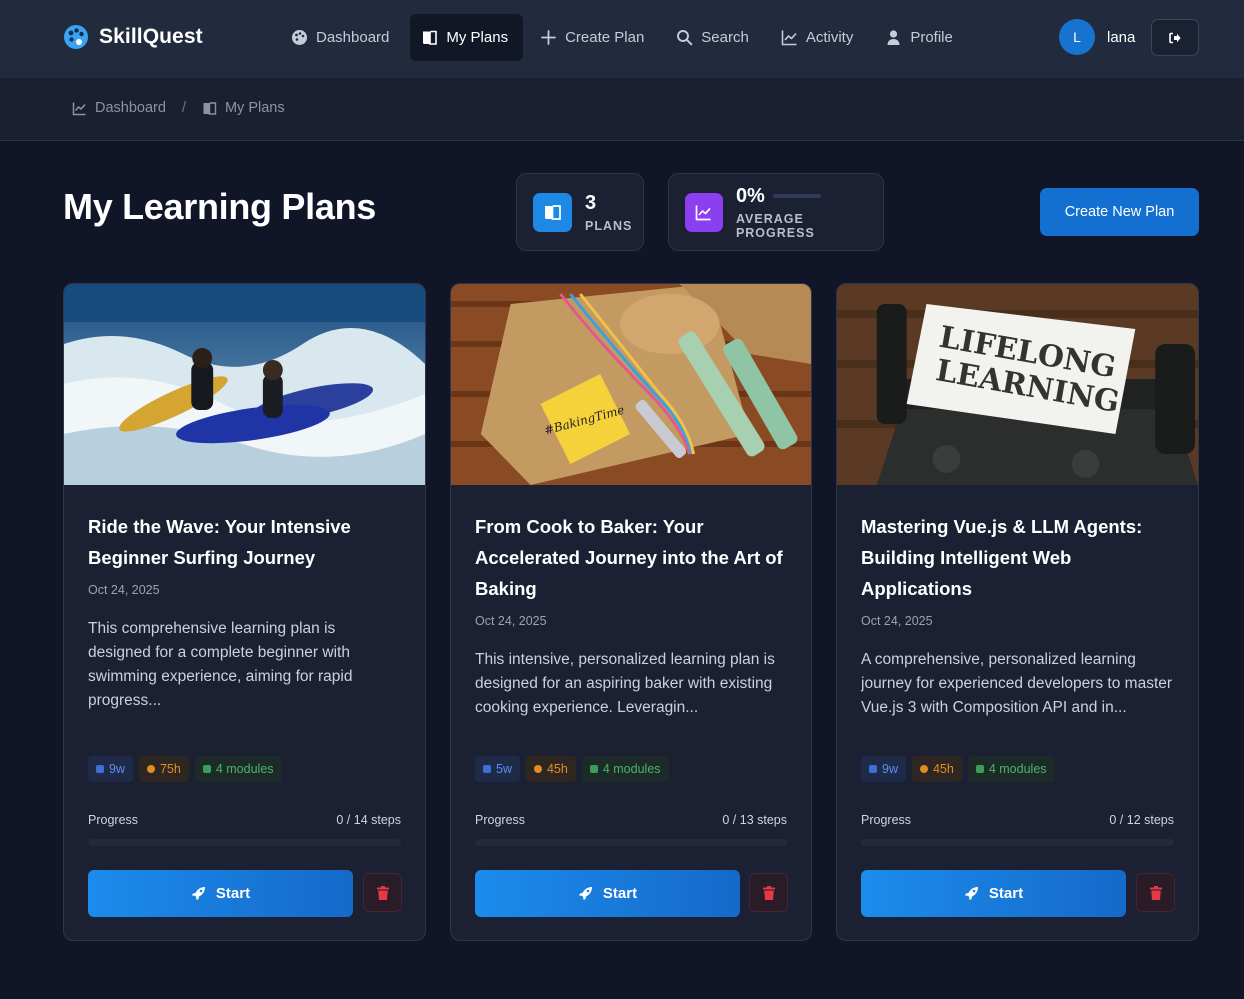  What do you see at coordinates (609, 225) in the screenshot?
I see `stat-plans-label: PLANS` at bounding box center [609, 225].